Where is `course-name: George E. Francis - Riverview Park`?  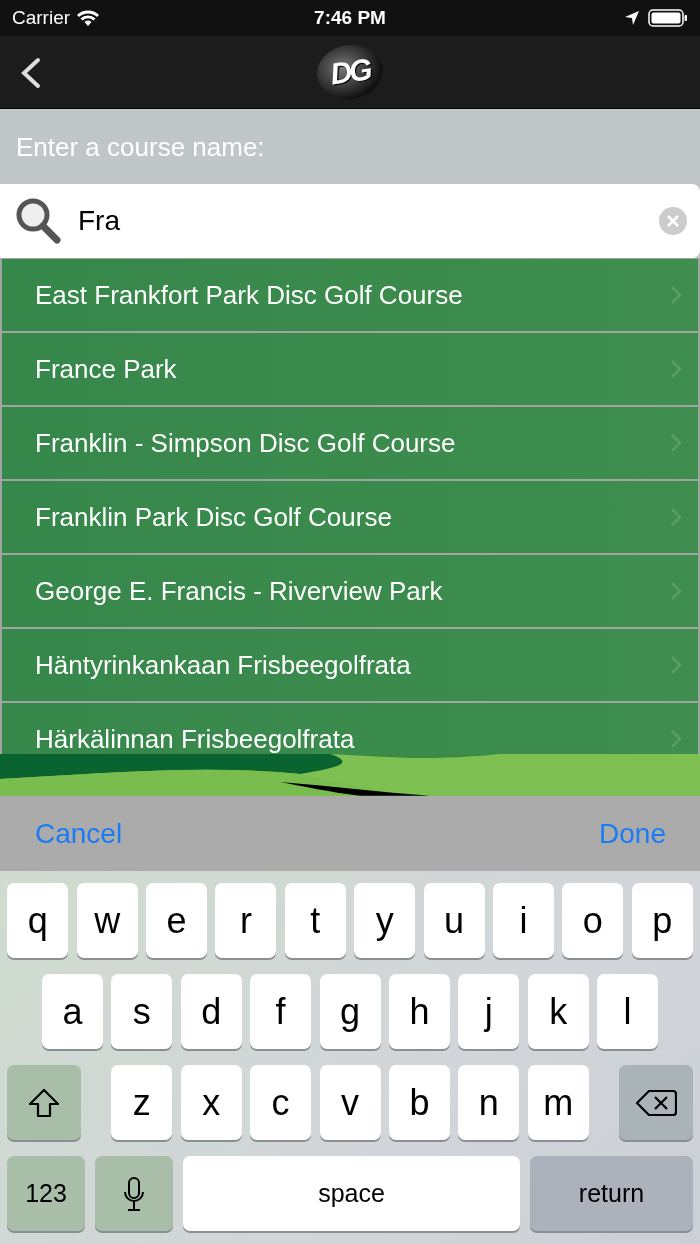 course-name: George E. Francis - Riverview Park is located at coordinates (239, 591).